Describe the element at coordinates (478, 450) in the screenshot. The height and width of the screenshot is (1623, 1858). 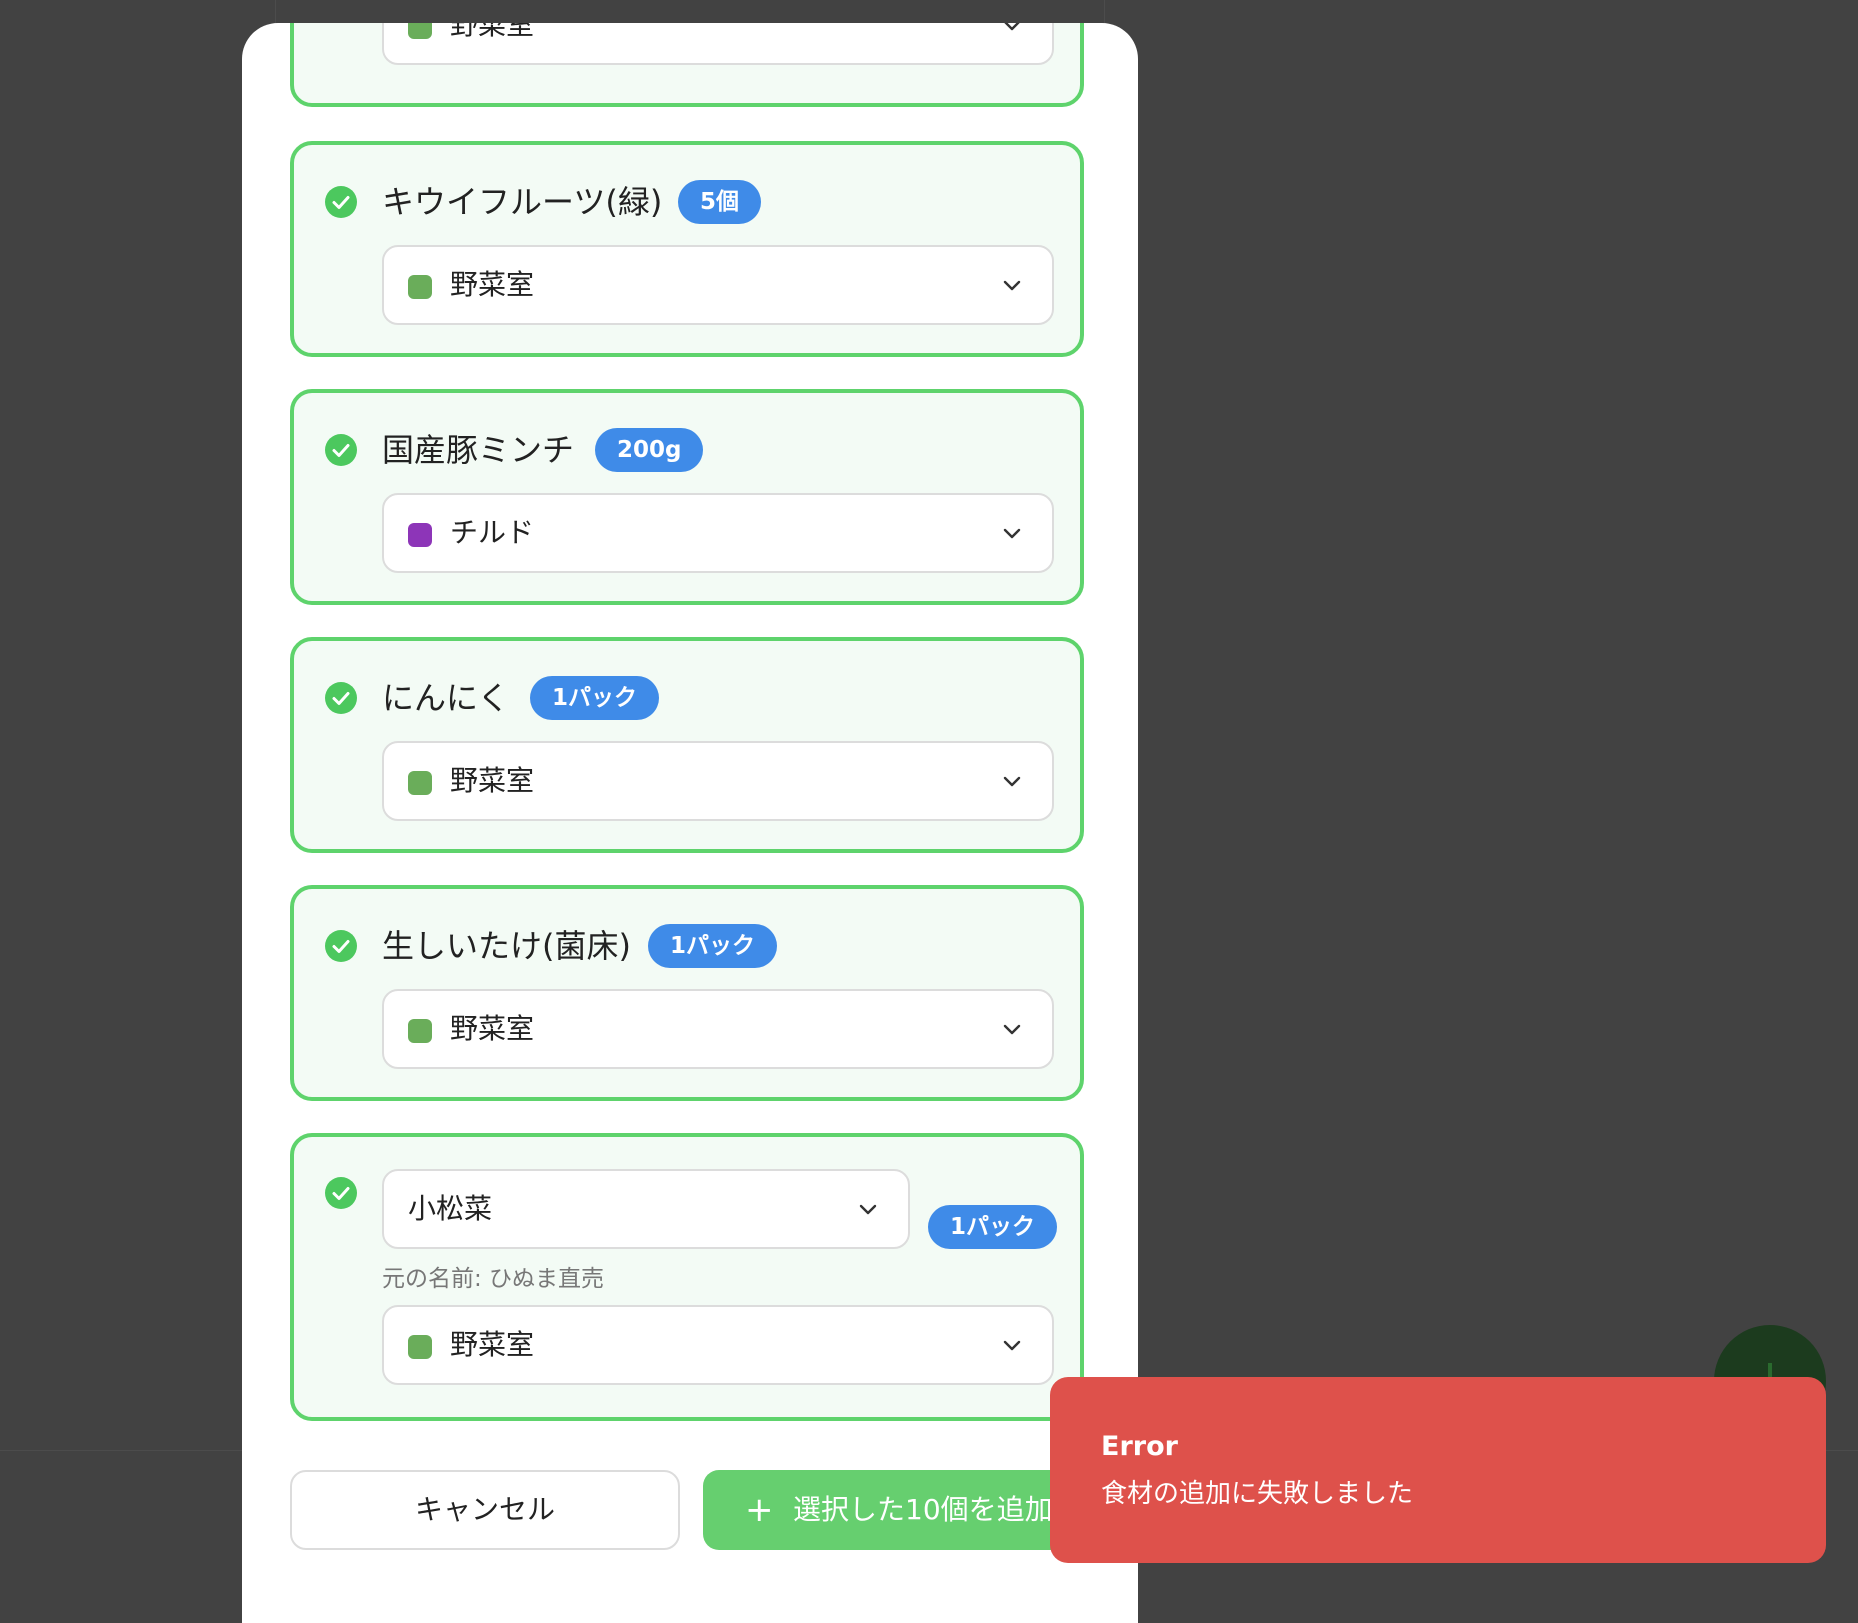
I see `item-name: 国産豚ミンチ` at that location.